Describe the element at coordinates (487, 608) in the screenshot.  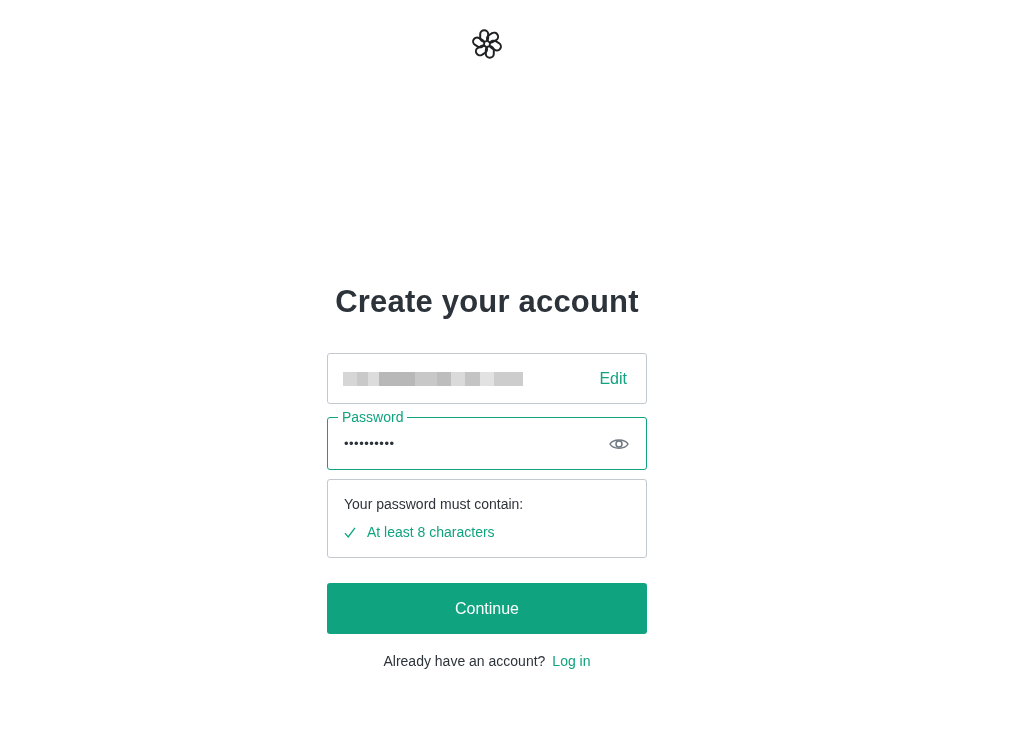
I see `continue-button: Continue` at that location.